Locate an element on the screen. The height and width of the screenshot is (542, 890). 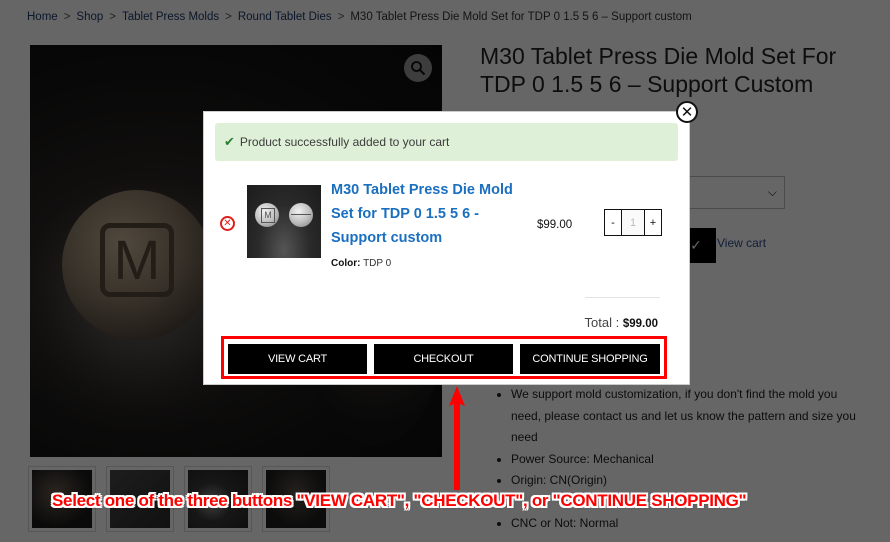
annotation-highlight-box is located at coordinates (444, 357).